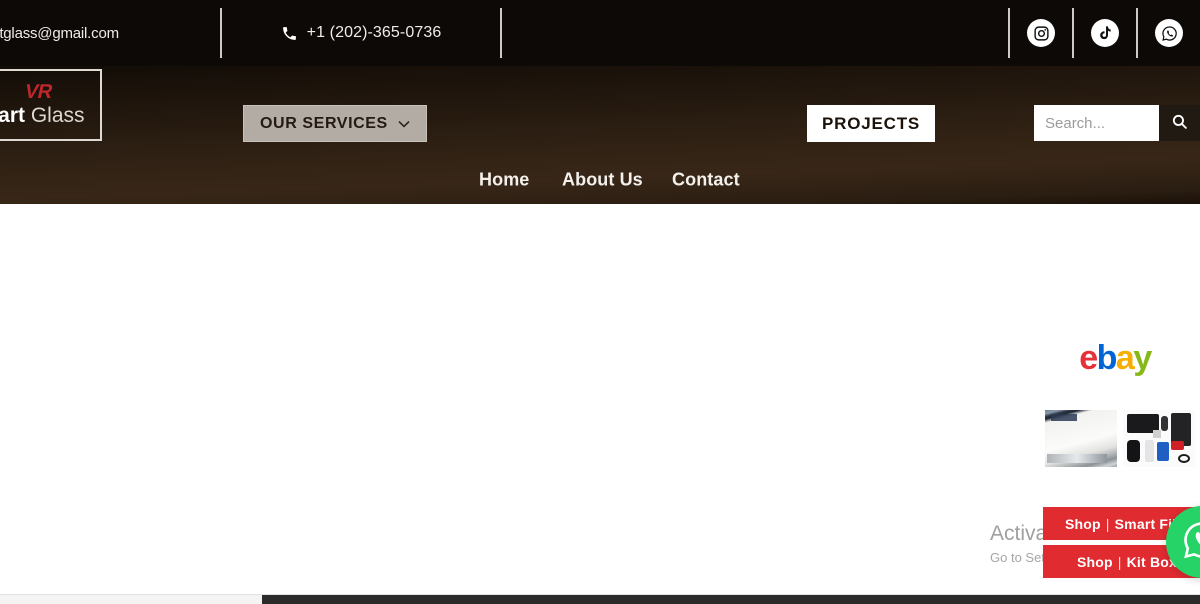 This screenshot has height=604, width=1200. I want to click on ebay-logo-b: b, so click(1107, 358).